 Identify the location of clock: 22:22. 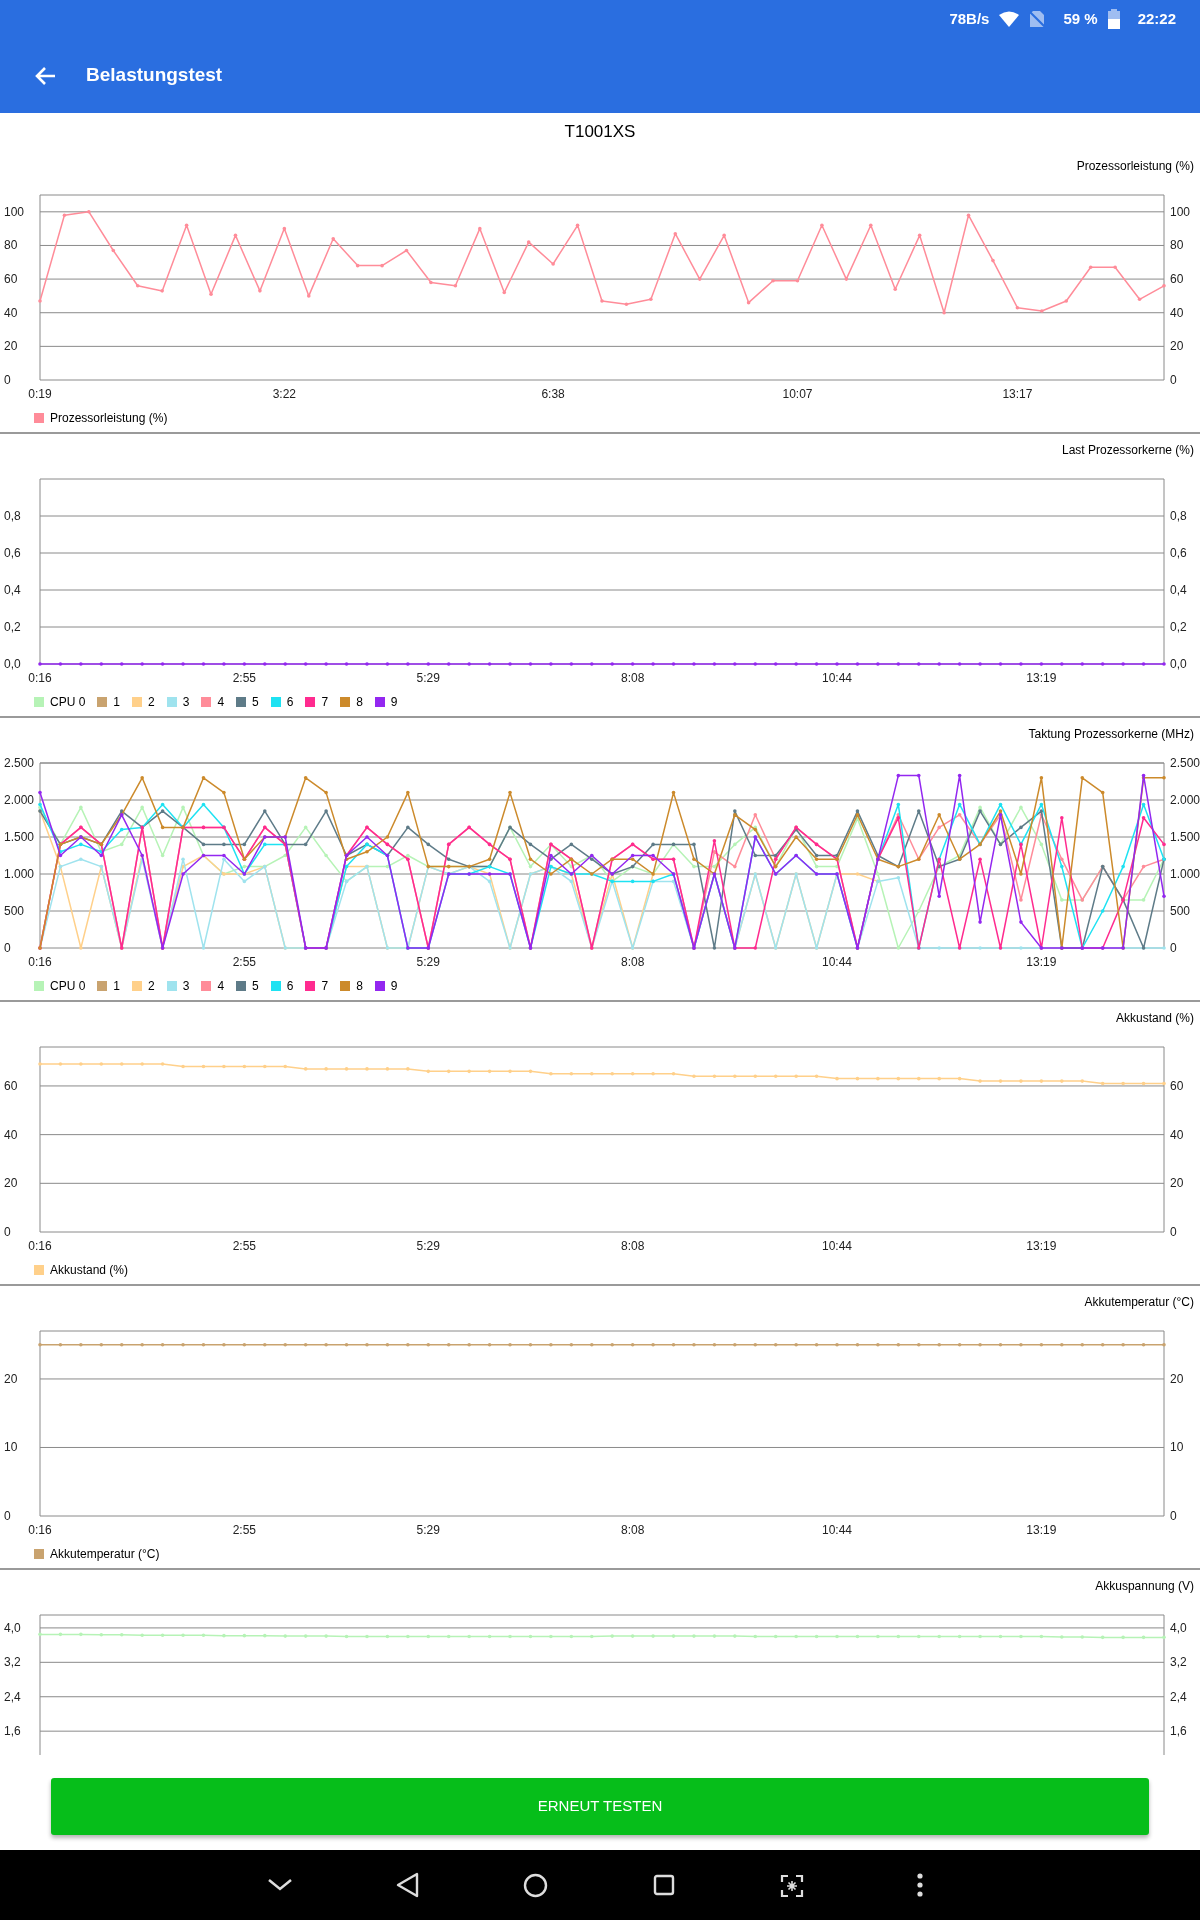
(1156, 18).